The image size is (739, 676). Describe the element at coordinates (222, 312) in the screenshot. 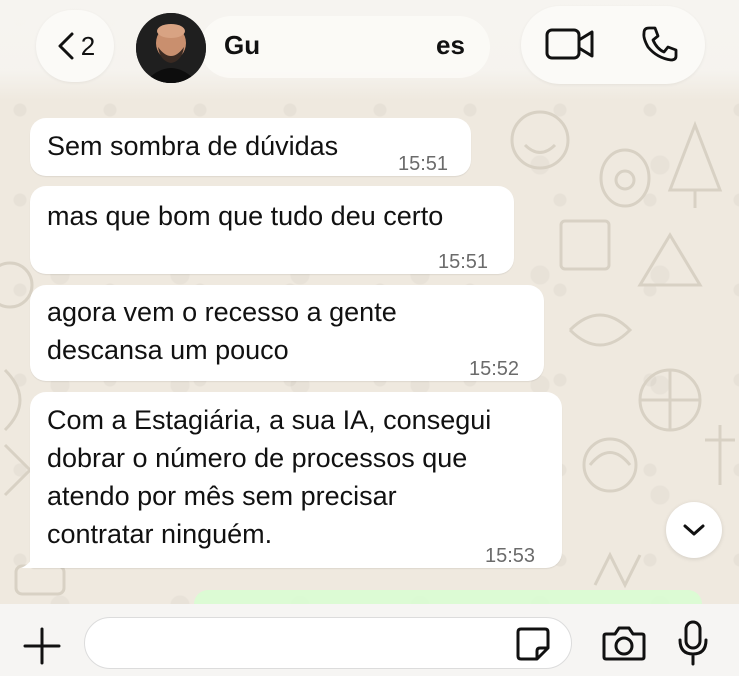

I see `message-text: agora vem o recesso a gente` at that location.